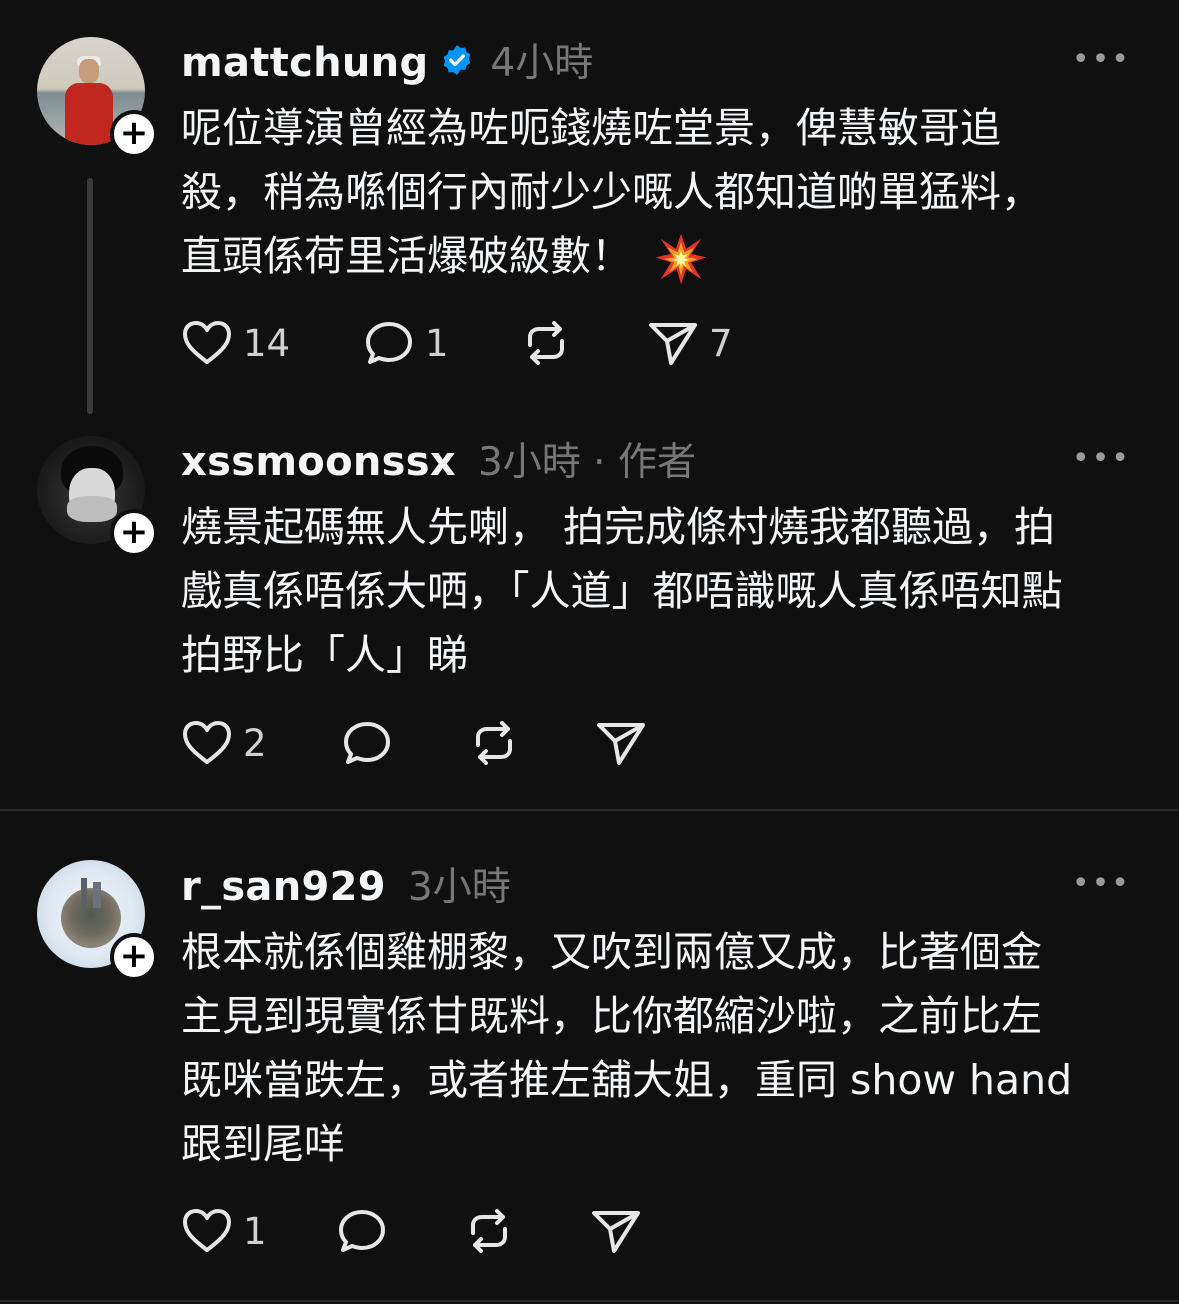 This screenshot has height=1304, width=1179. I want to click on verified-badge-icon, so click(457, 60).